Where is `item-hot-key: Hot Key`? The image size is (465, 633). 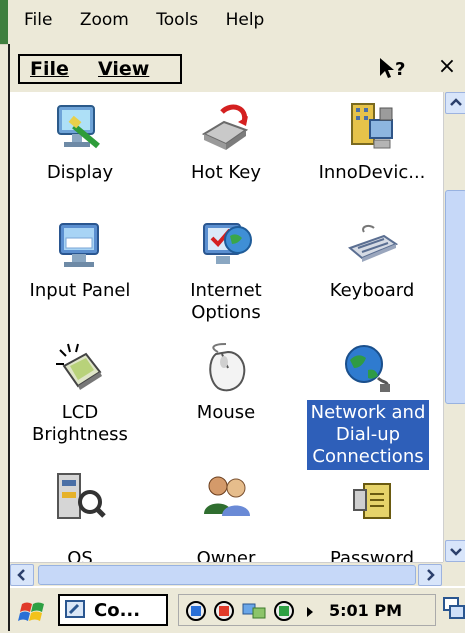
item-hot-key: Hot Key is located at coordinates (226, 150).